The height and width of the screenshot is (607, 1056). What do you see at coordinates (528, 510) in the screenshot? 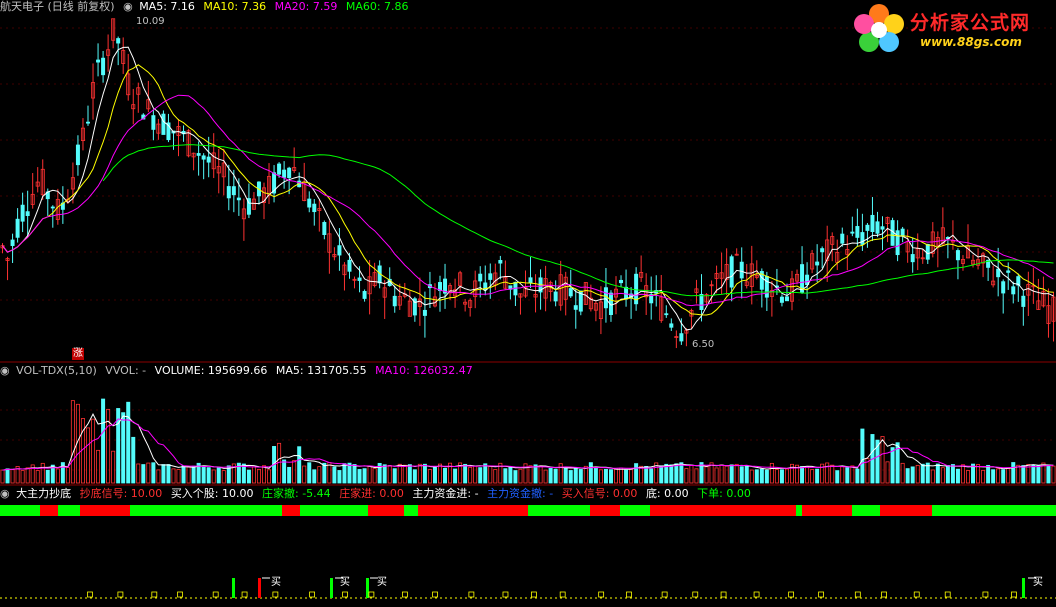
I see `signal-strip` at bounding box center [528, 510].